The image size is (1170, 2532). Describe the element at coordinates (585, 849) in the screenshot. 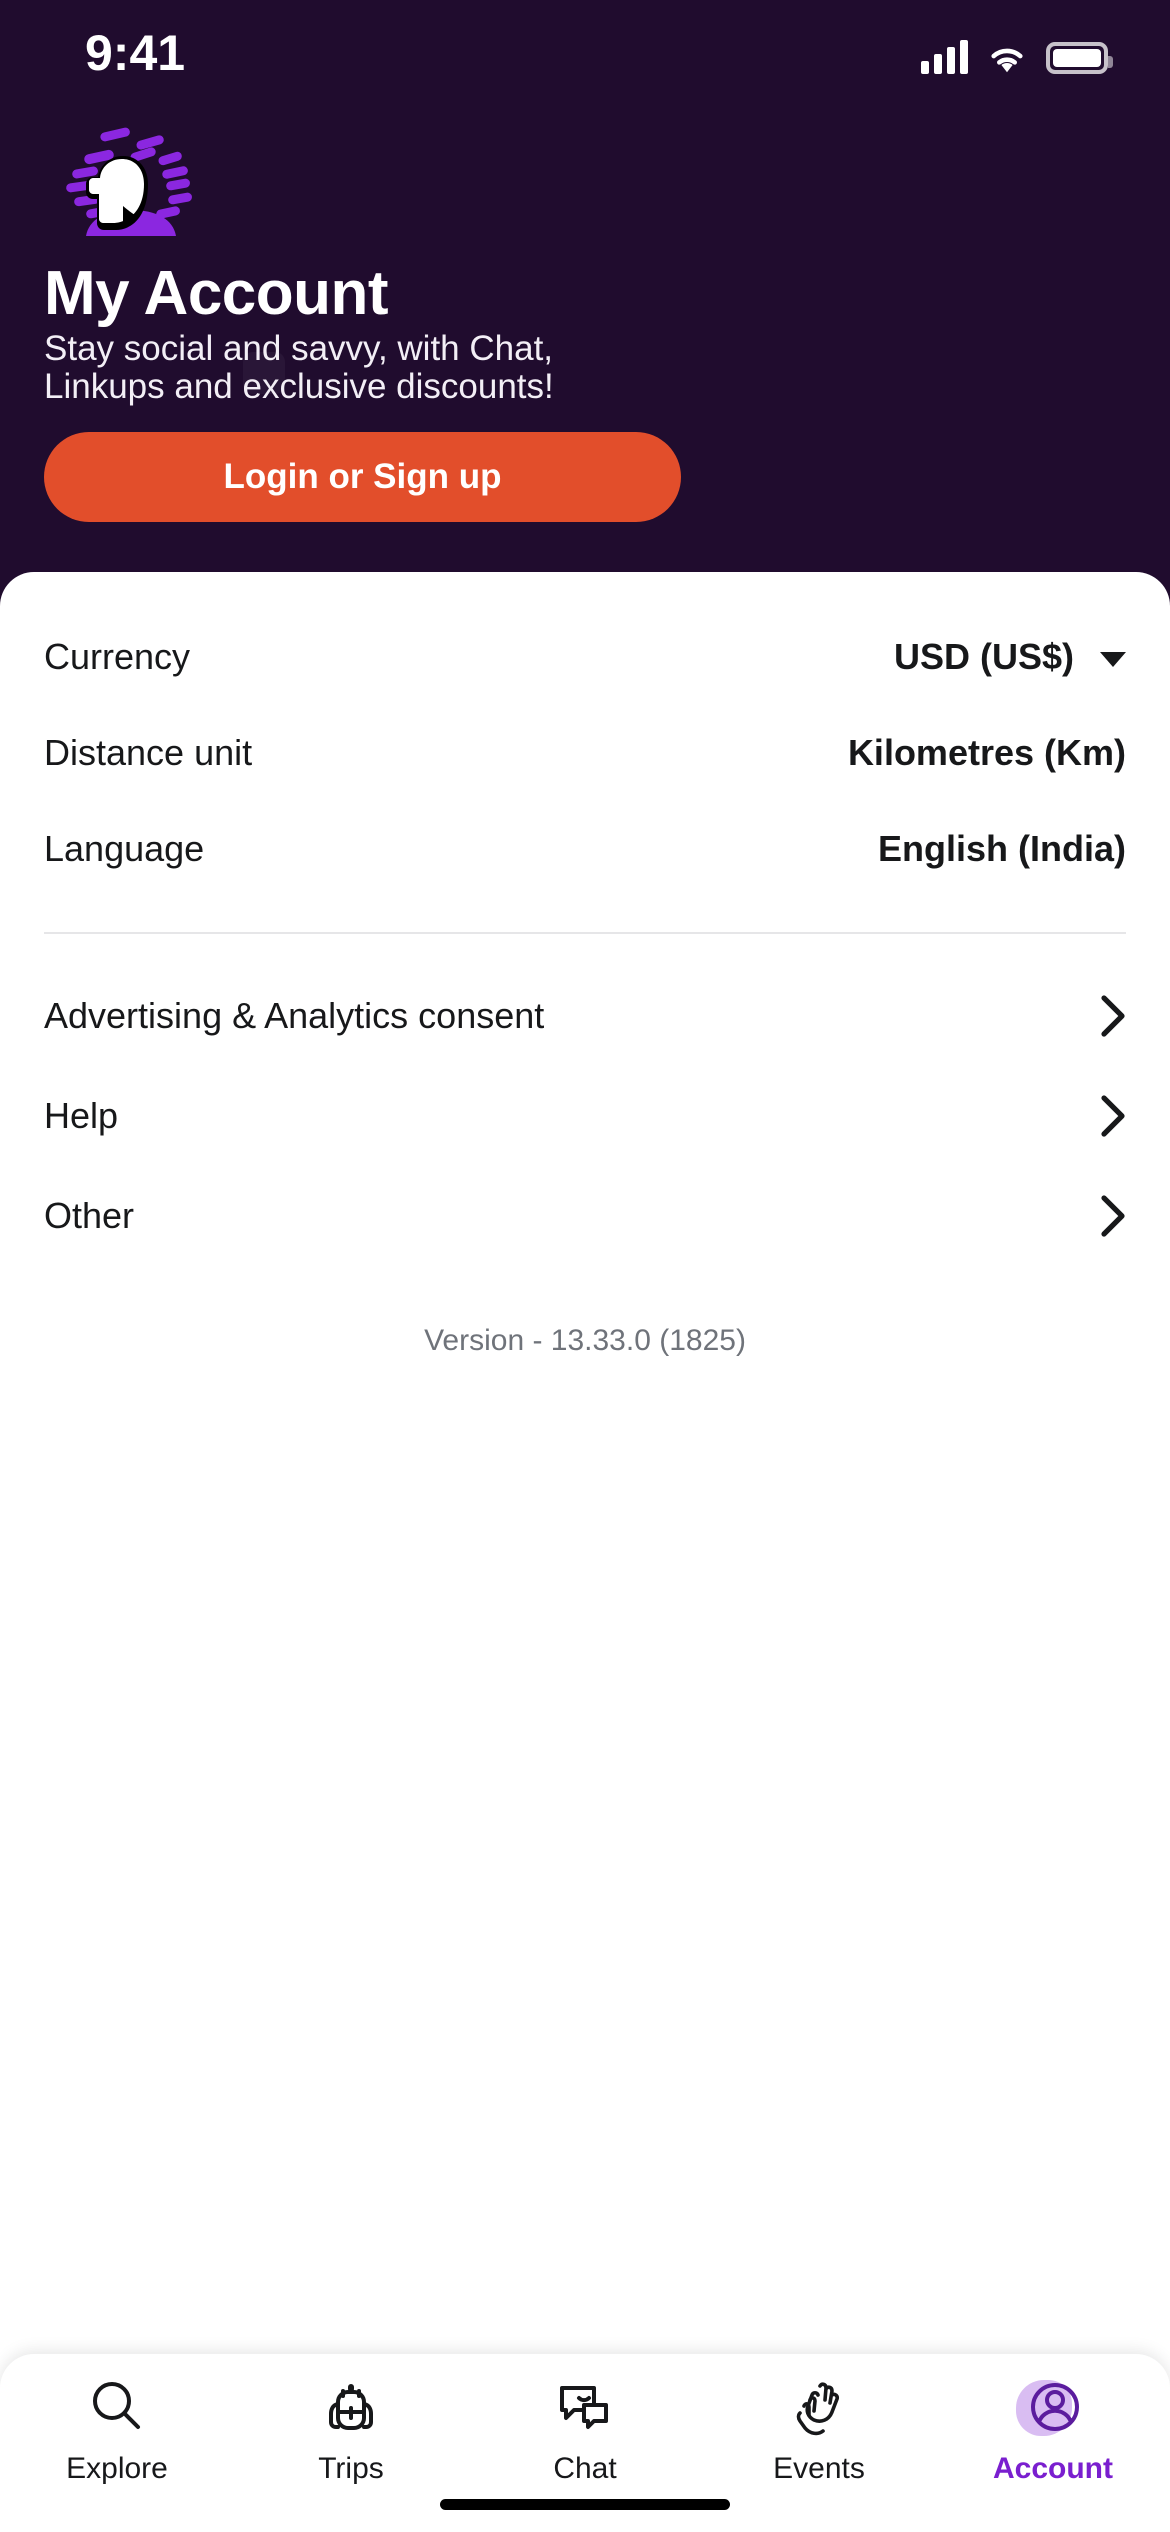

I see `row-language: Language English (India)` at that location.